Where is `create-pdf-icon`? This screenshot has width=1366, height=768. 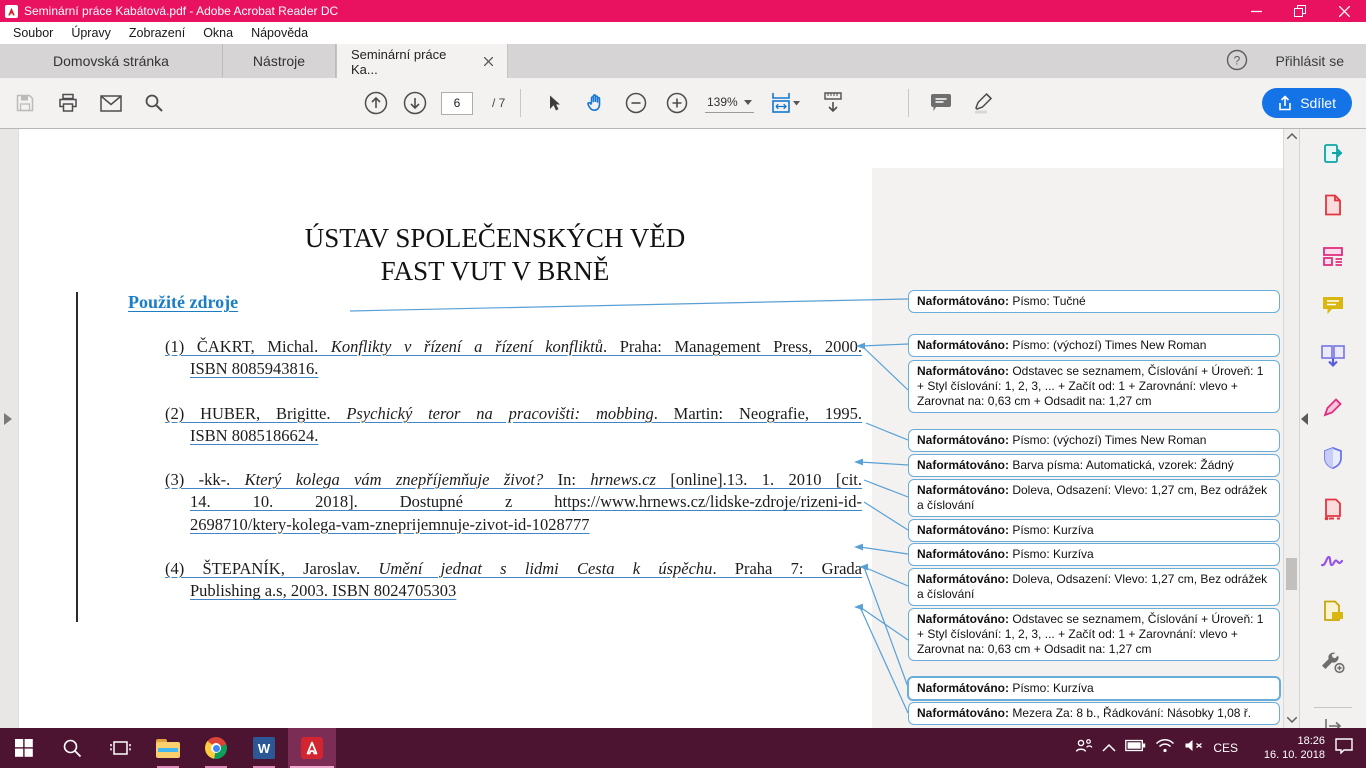 create-pdf-icon is located at coordinates (1333, 205).